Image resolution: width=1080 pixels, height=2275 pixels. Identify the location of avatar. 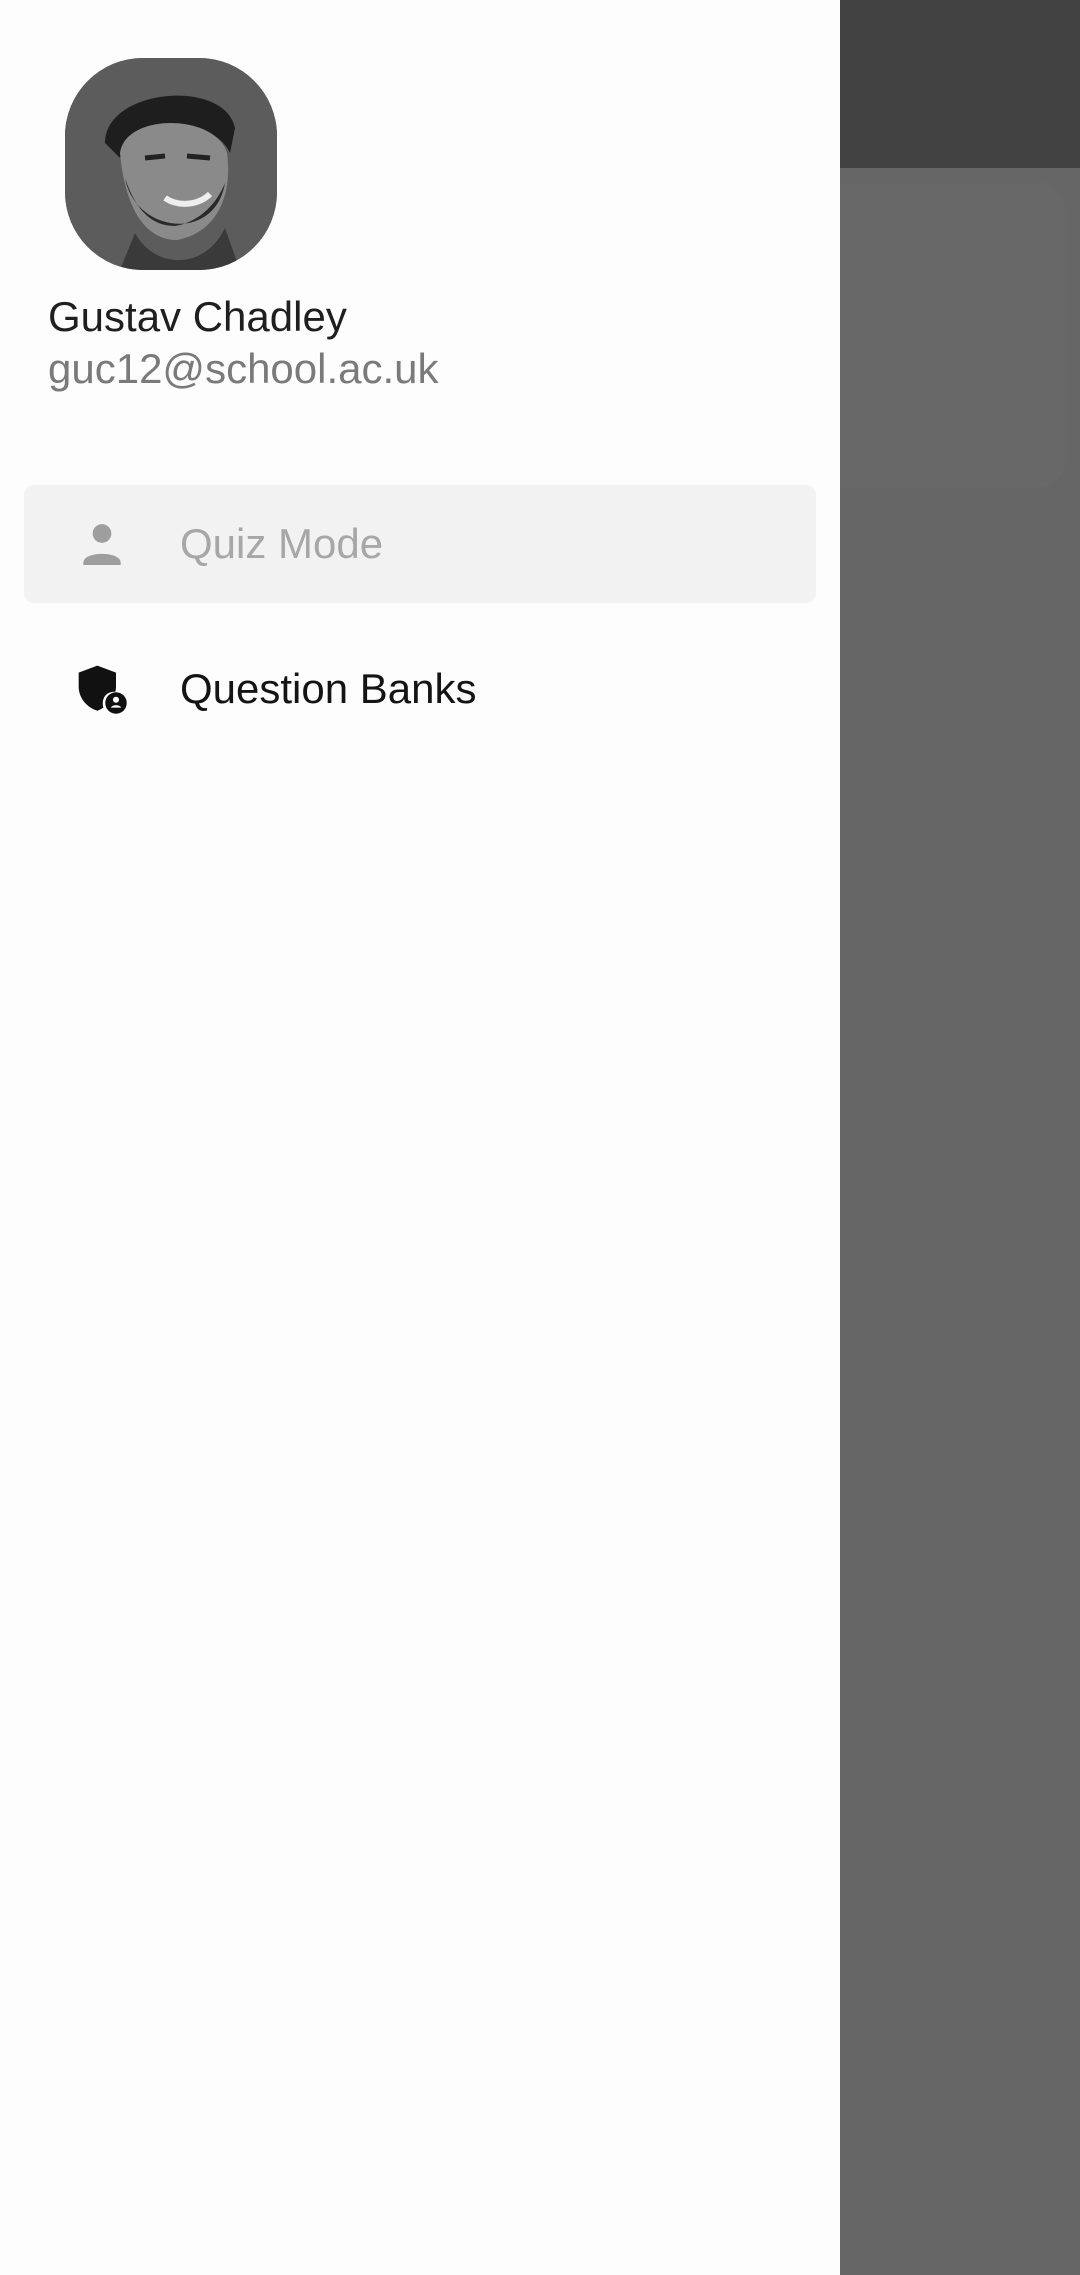
(171, 164).